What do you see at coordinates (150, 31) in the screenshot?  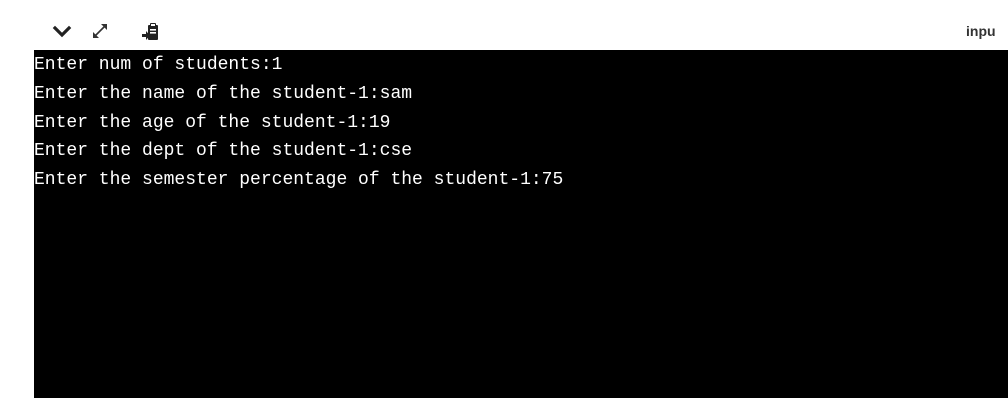 I see `clipboard-icon` at bounding box center [150, 31].